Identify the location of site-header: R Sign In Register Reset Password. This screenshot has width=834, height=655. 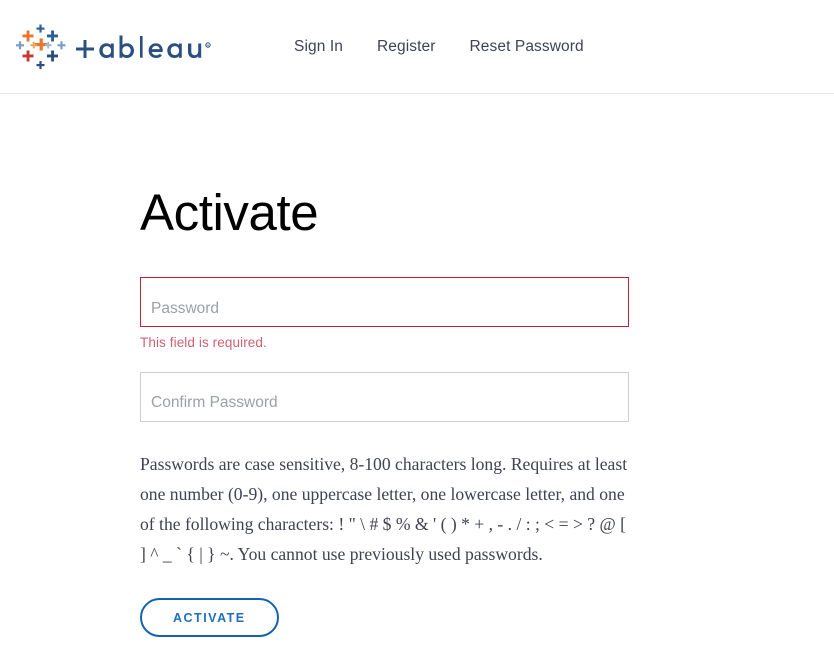
(417, 47).